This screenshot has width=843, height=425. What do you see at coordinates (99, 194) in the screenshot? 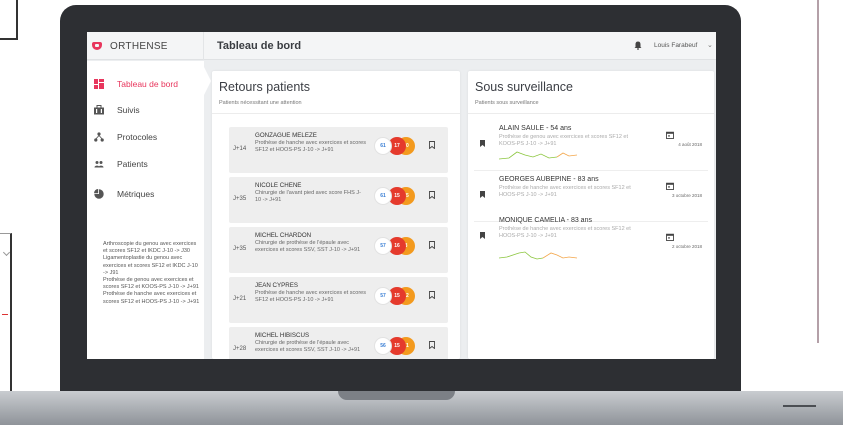
I see `pie-chart-icon` at bounding box center [99, 194].